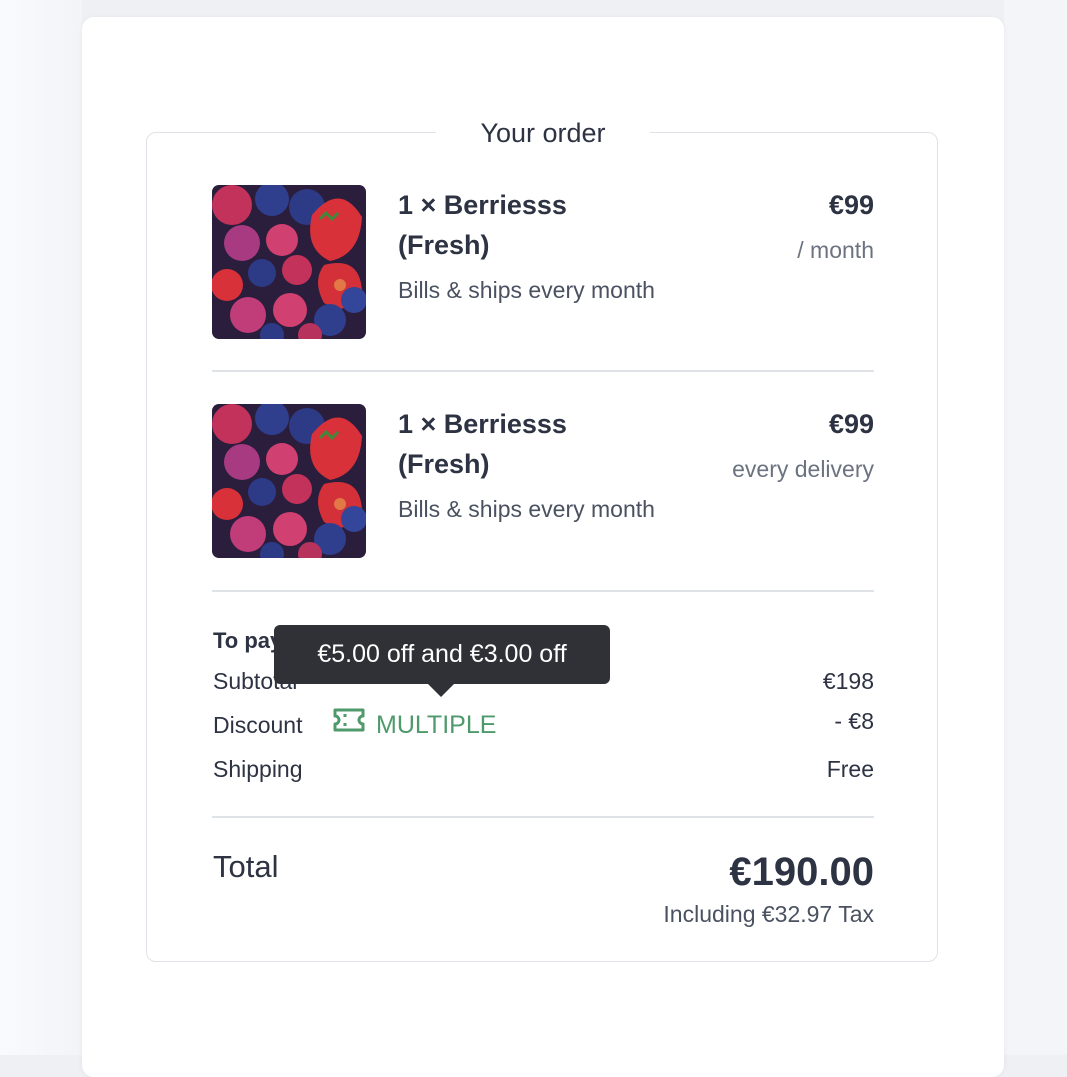  I want to click on shipping-label: Shipping, so click(258, 769).